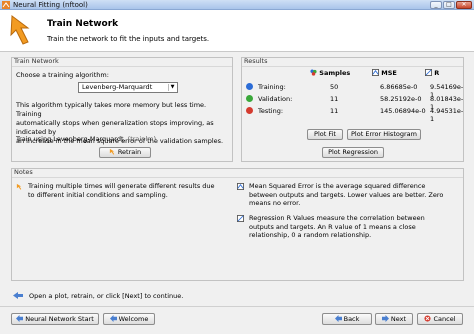 Image resolution: width=474 pixels, height=334 pixels. What do you see at coordinates (18, 295) in the screenshot?
I see `hint-arrow-icon` at bounding box center [18, 295].